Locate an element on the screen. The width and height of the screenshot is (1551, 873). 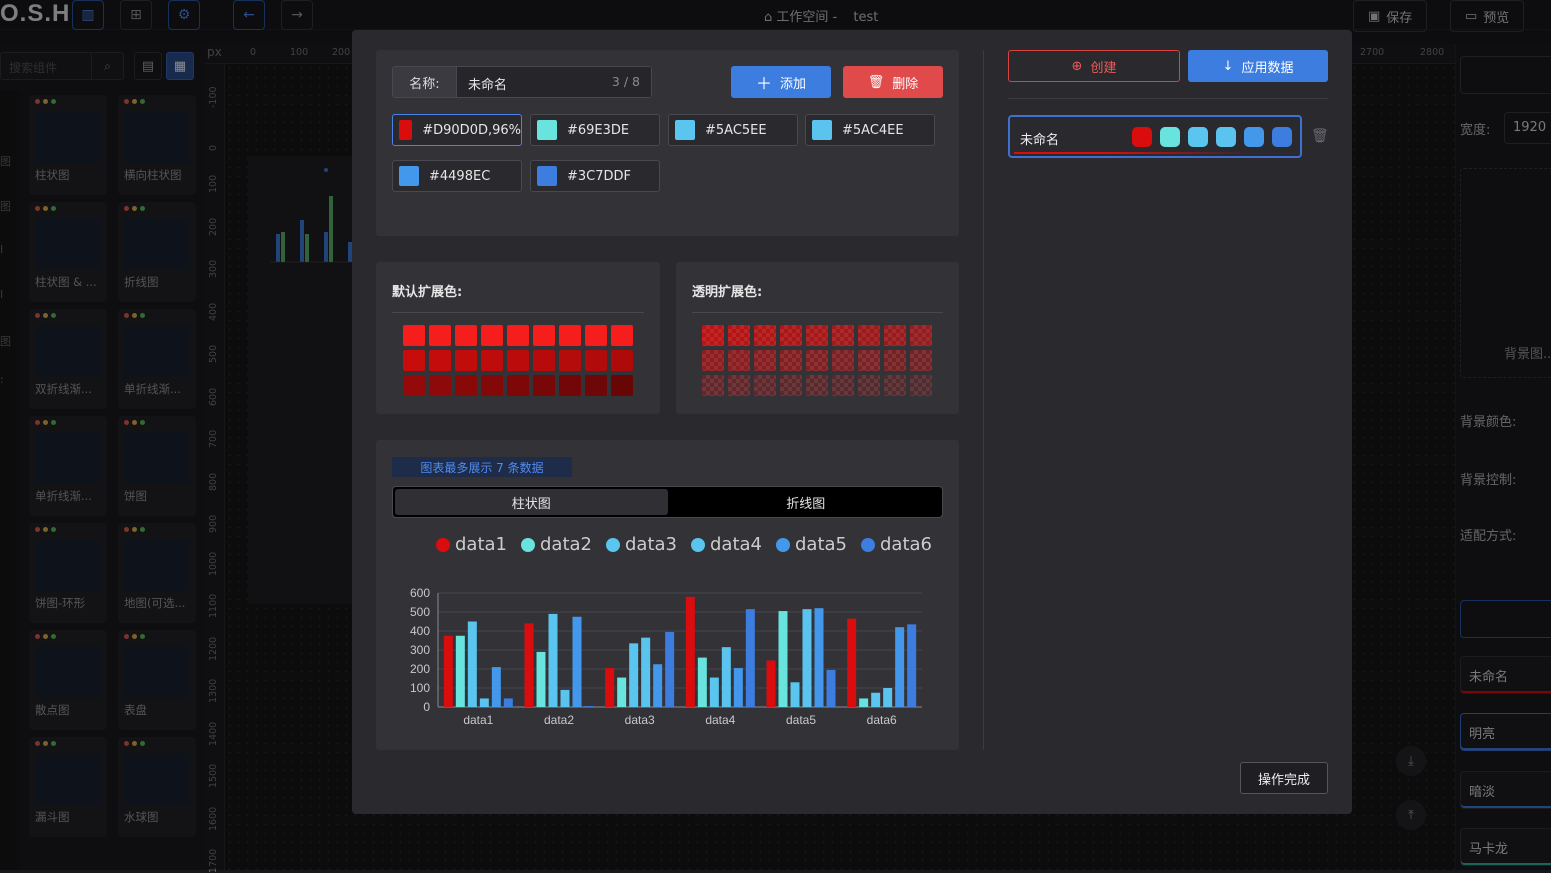
theme-name-field: 名称: 未命名 3 / 8 is located at coordinates (522, 82).